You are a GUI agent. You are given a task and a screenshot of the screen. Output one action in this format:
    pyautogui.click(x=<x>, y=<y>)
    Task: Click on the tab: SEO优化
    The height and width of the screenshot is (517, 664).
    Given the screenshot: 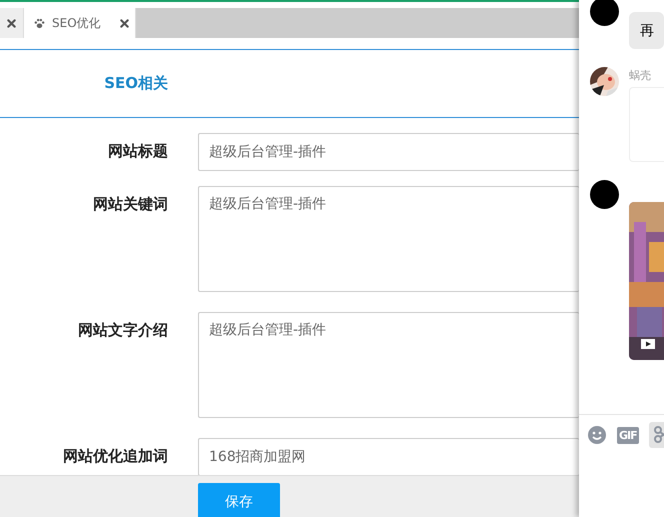 What is the action you would take?
    pyautogui.click(x=80, y=23)
    